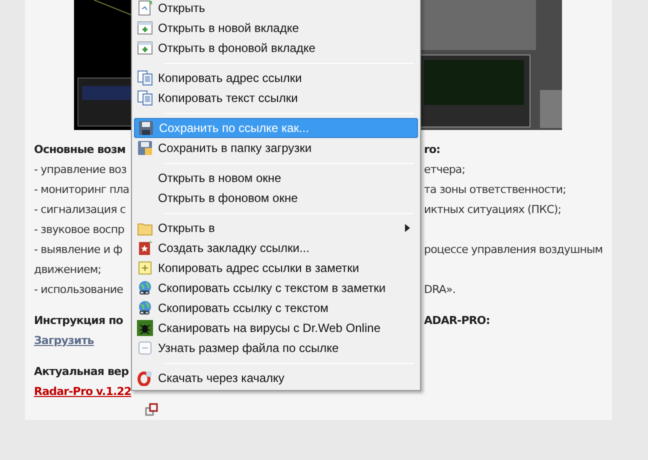  What do you see at coordinates (276, 28) in the screenshot?
I see `menu-item: Открыть в новой вкладке` at bounding box center [276, 28].